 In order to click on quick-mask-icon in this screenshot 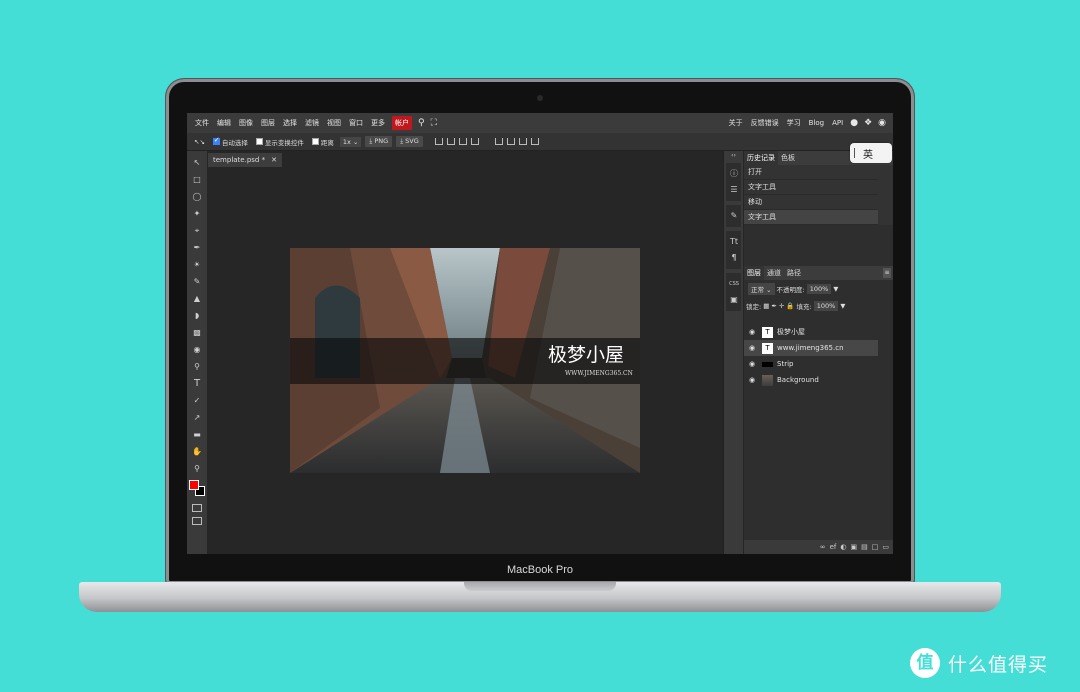, I will do `click(197, 508)`.